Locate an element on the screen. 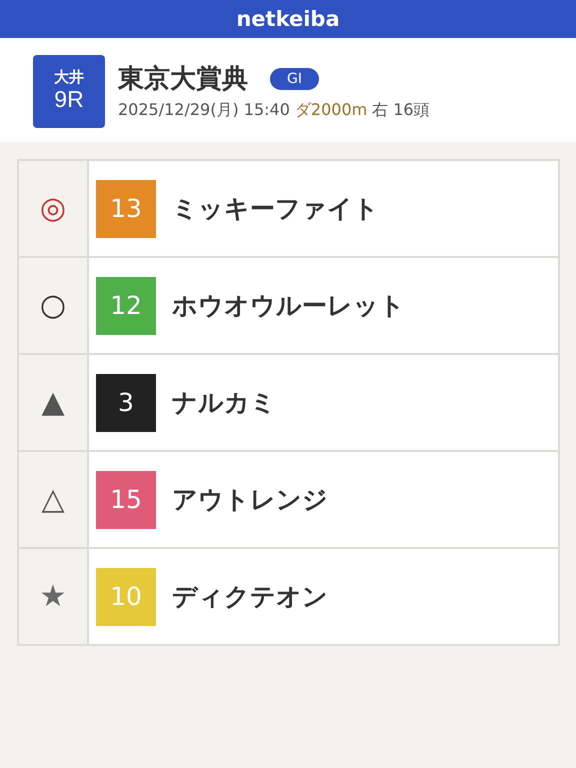 This screenshot has height=768, width=576. horse-name: ディクテオン is located at coordinates (250, 596).